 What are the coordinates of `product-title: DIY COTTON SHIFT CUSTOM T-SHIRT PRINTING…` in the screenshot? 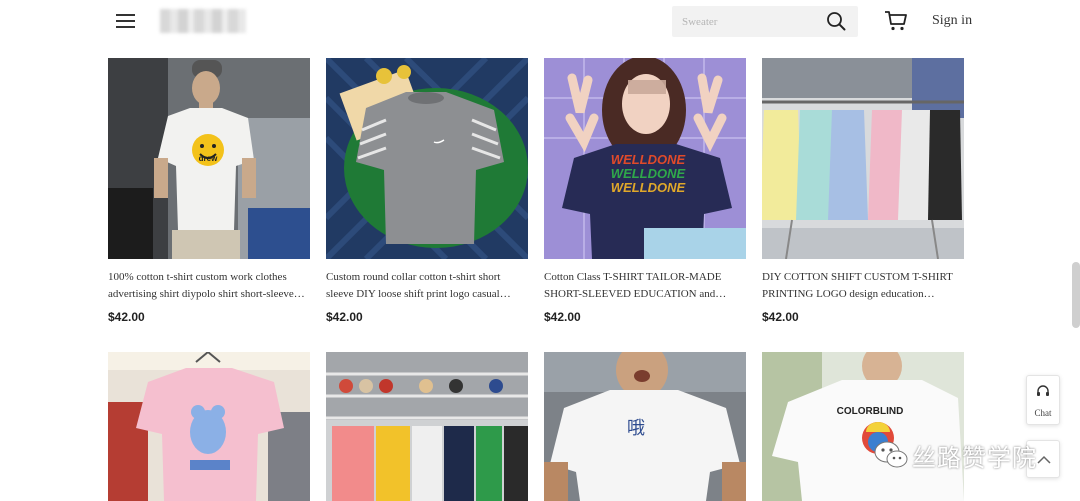 It's located at (863, 286).